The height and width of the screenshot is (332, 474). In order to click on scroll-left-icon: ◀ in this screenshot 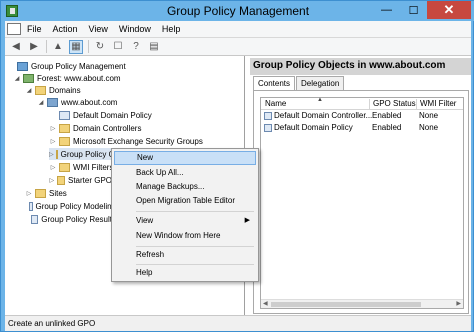, I will do `click(265, 303)`.